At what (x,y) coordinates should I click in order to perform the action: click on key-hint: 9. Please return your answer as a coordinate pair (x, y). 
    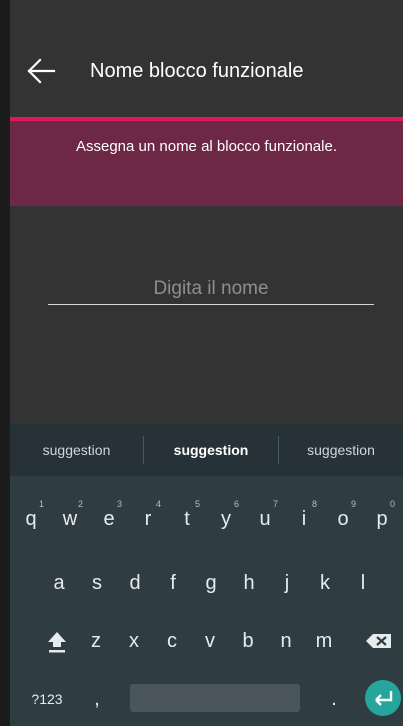
    Looking at the image, I should click on (353, 504).